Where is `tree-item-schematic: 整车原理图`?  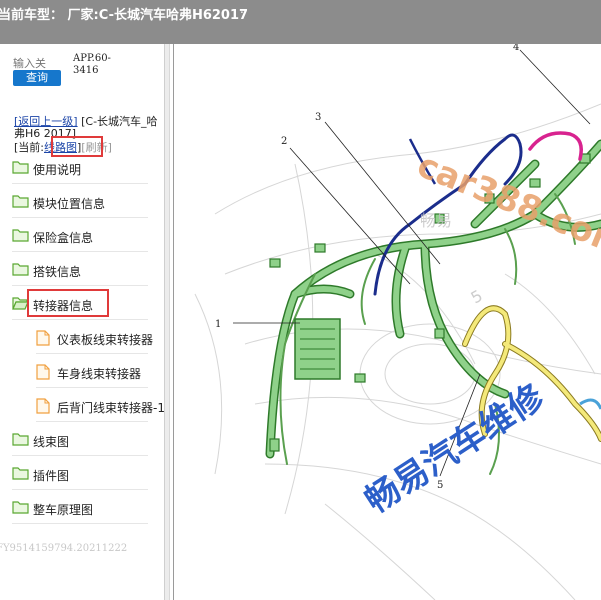 tree-item-schematic: 整车原理图 is located at coordinates (85, 509).